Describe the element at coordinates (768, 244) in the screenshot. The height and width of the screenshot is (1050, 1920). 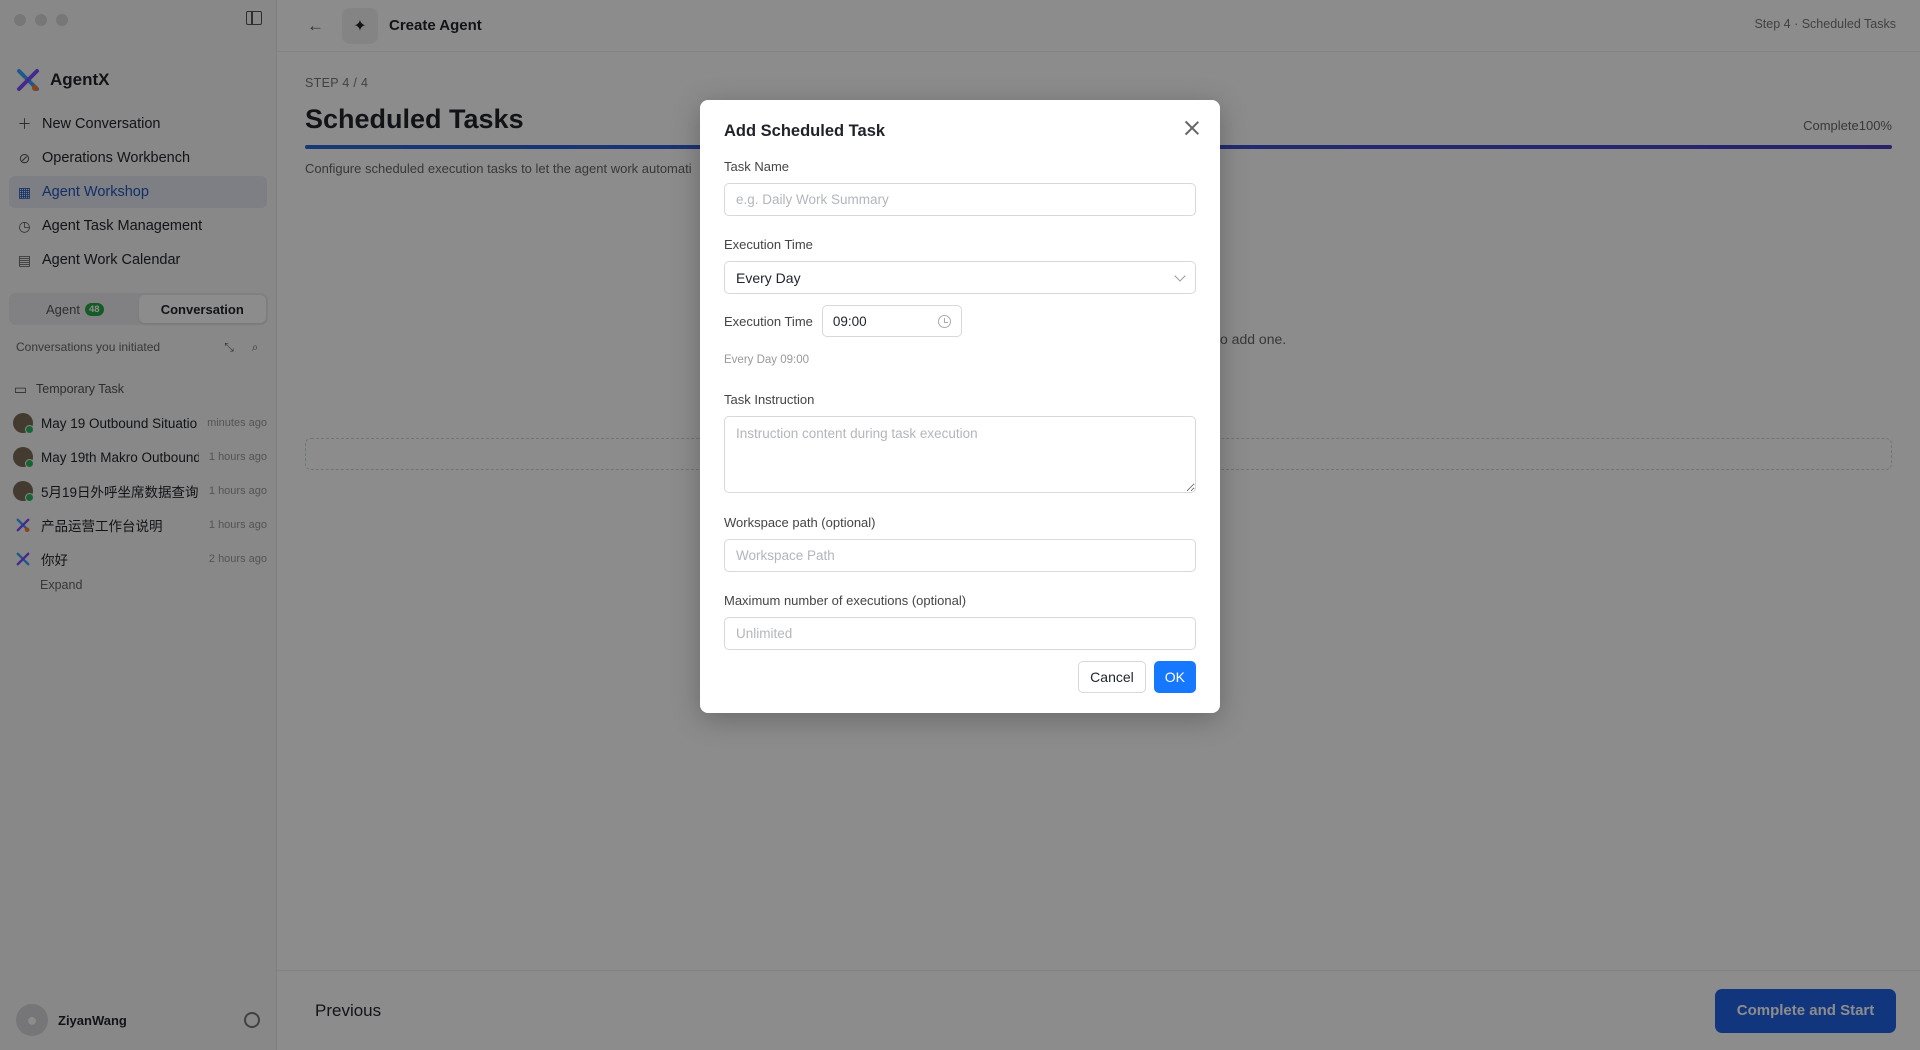
I see `execution-time-label: Execution Time` at that location.